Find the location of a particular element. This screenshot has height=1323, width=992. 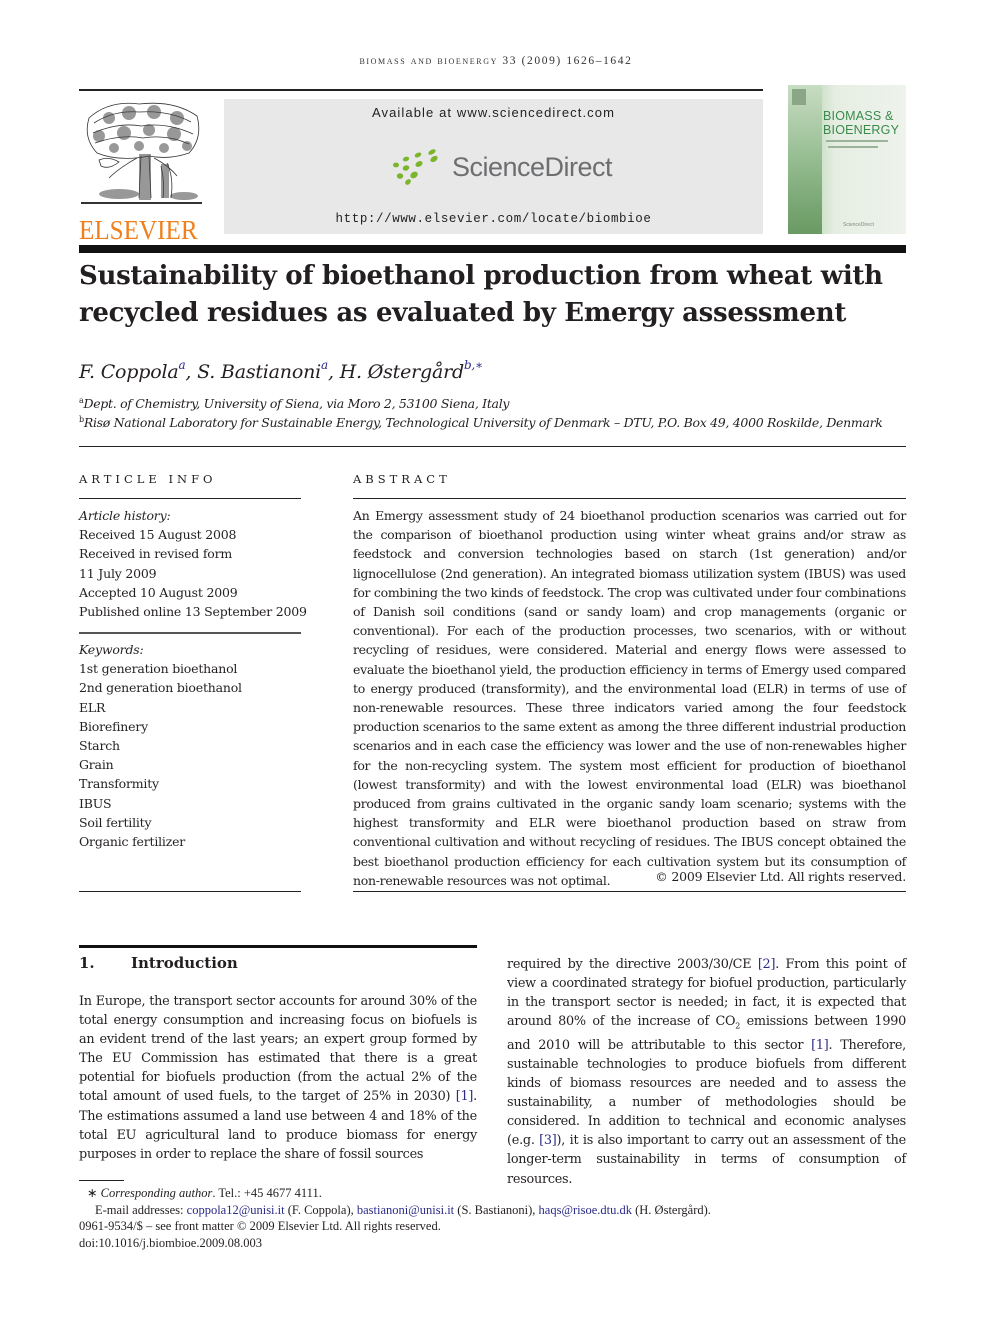

email-owner: (F. Coppola), is located at coordinates (320, 1209).